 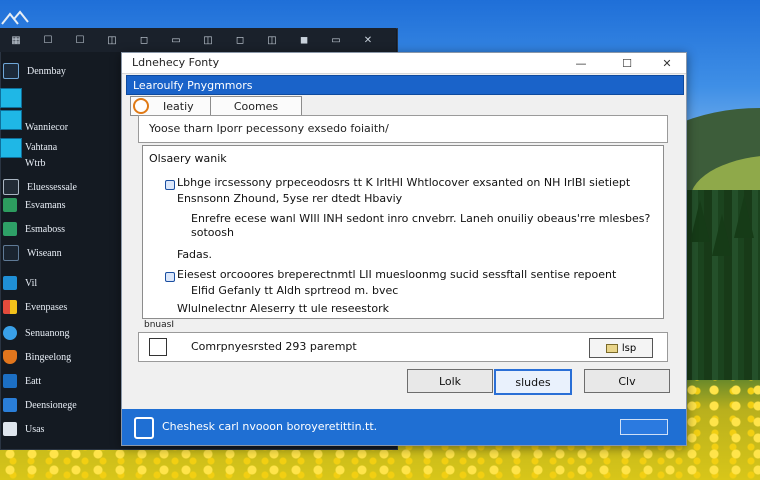 What do you see at coordinates (644, 427) in the screenshot?
I see `footer-button` at bounding box center [644, 427].